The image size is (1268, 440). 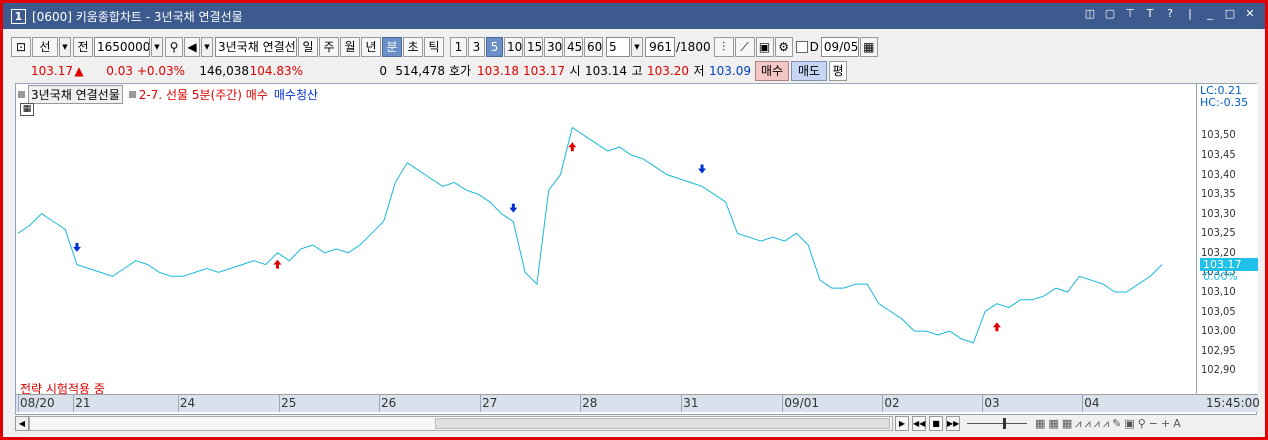 I want to click on screen-icon: ▢, so click(x=1110, y=14).